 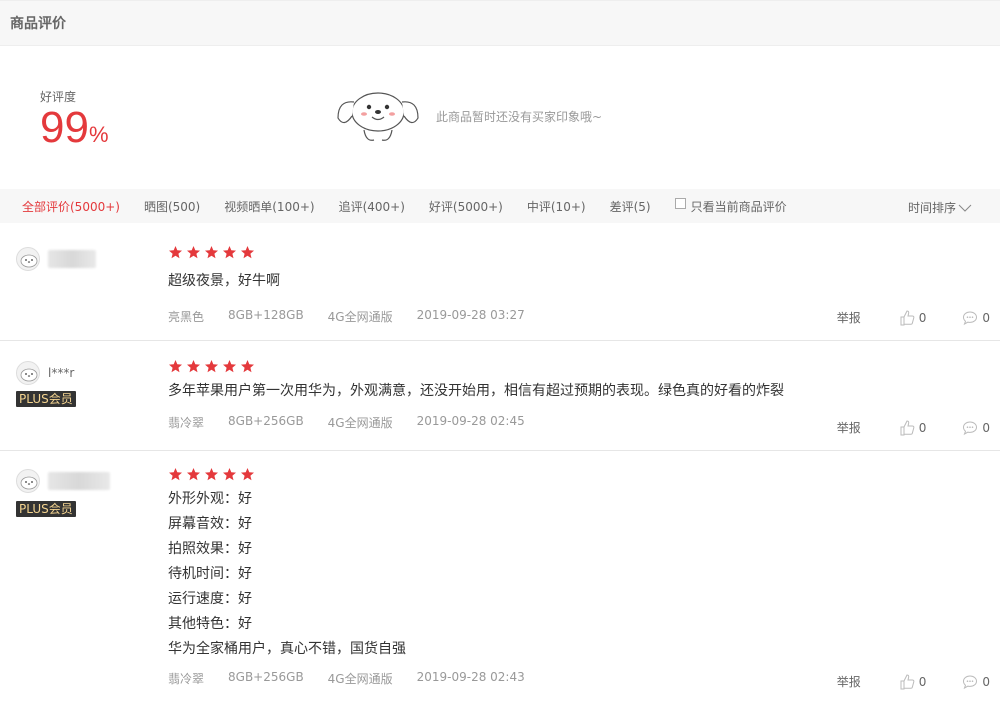 What do you see at coordinates (186, 317) in the screenshot?
I see `product-color: 亮黑色` at bounding box center [186, 317].